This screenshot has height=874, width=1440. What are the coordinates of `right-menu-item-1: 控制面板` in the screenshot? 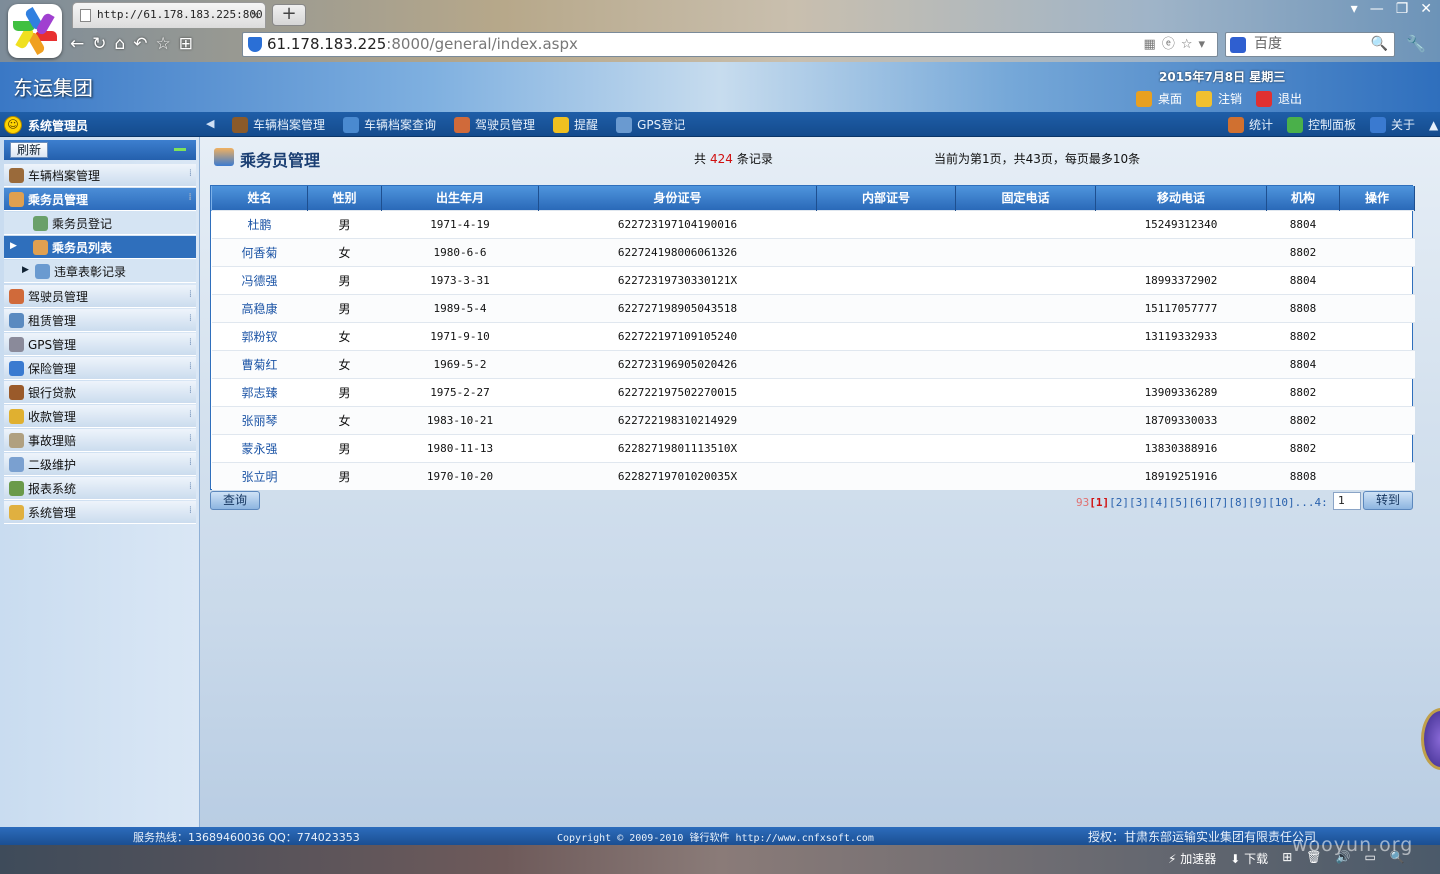 It's located at (1321, 124).